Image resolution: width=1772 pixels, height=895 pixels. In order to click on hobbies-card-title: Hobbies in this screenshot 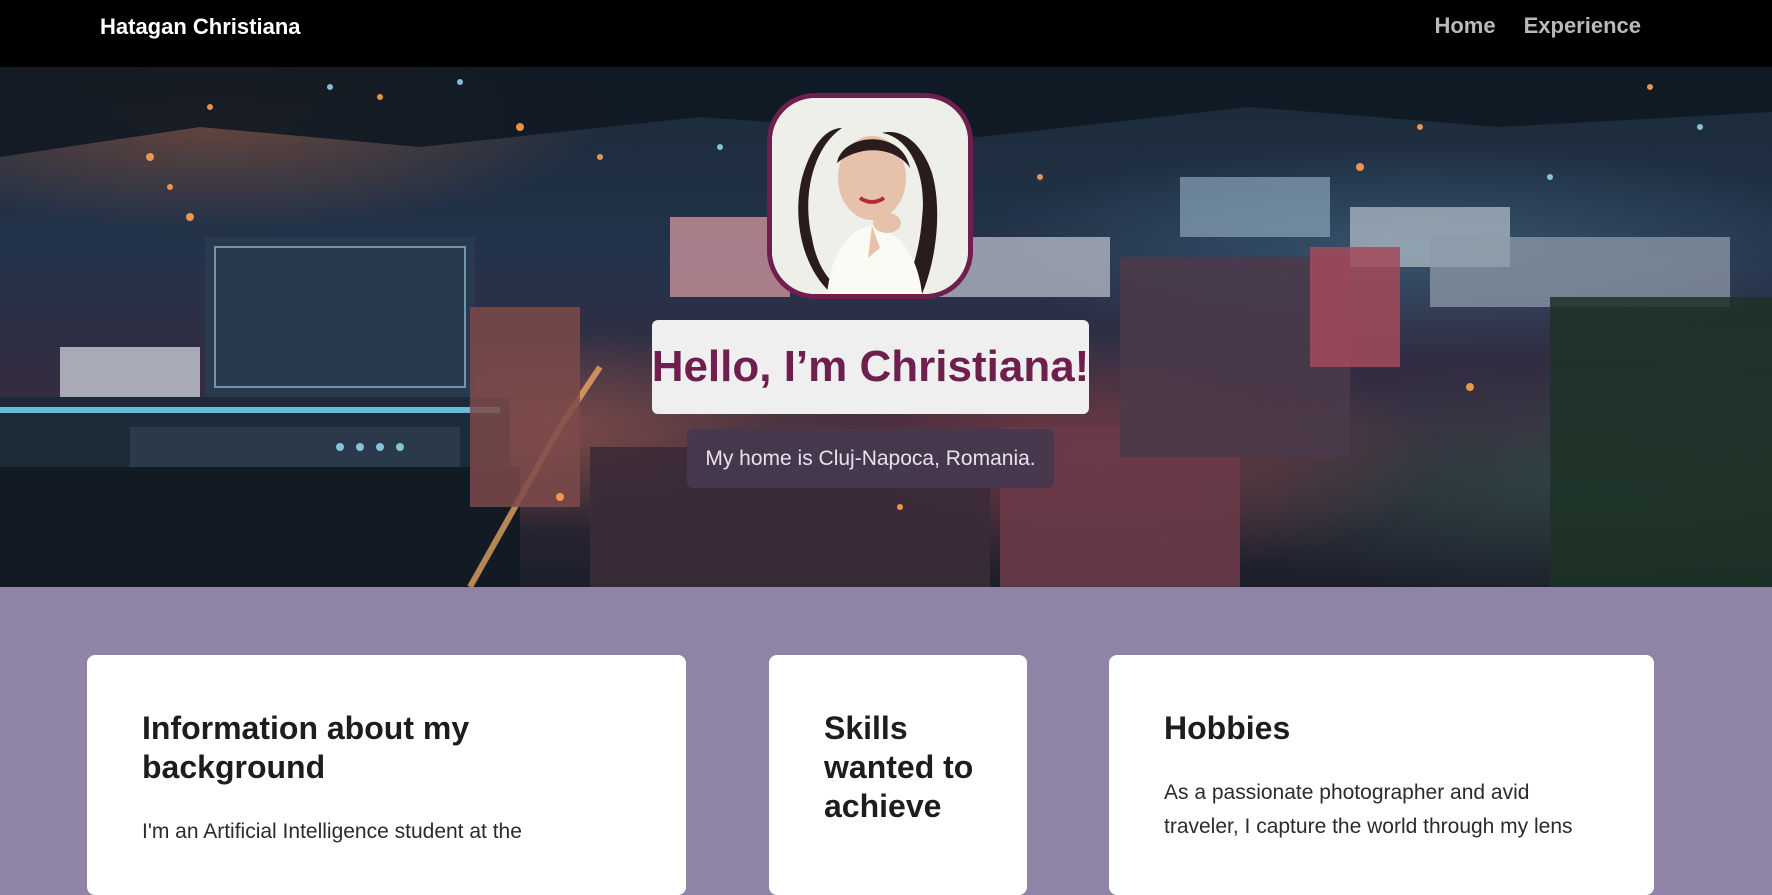, I will do `click(1227, 728)`.